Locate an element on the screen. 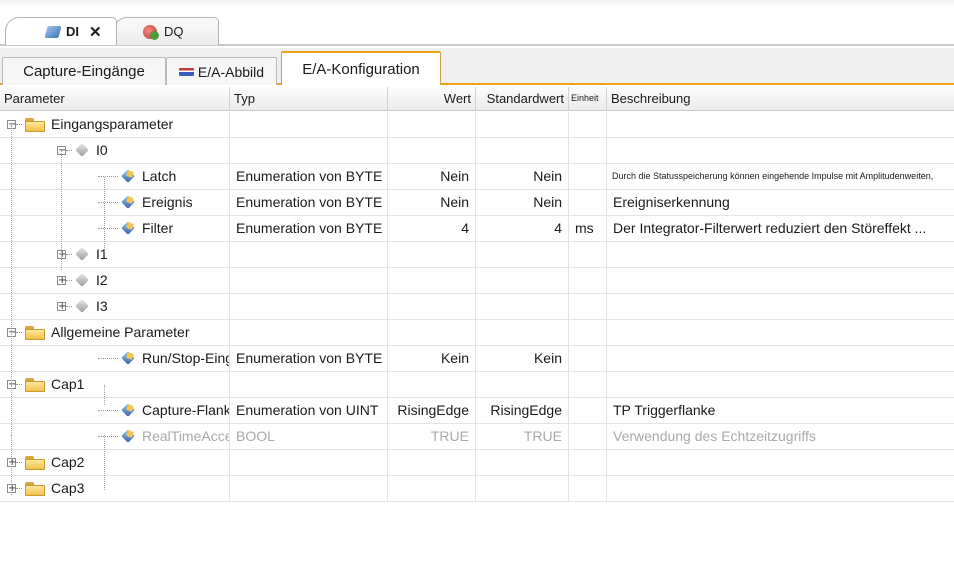  table-row: − Cap1 is located at coordinates (477, 385).